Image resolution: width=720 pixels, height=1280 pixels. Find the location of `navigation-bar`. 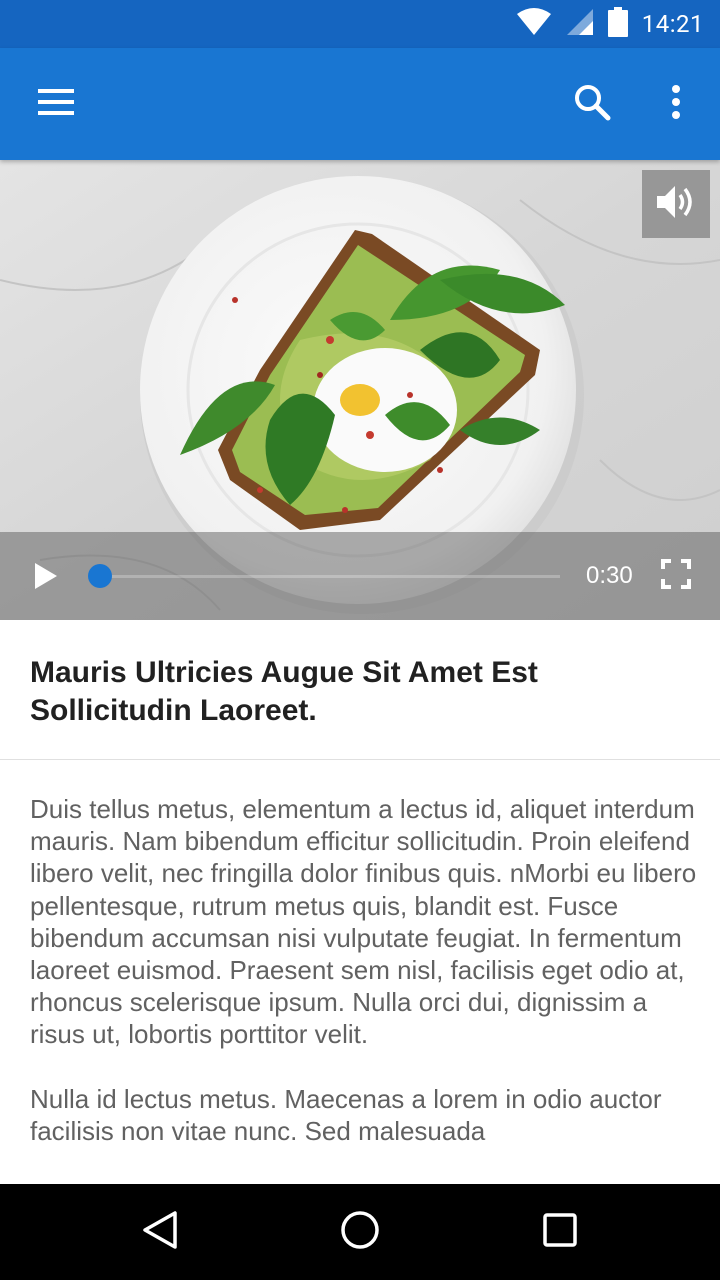

navigation-bar is located at coordinates (360, 1232).